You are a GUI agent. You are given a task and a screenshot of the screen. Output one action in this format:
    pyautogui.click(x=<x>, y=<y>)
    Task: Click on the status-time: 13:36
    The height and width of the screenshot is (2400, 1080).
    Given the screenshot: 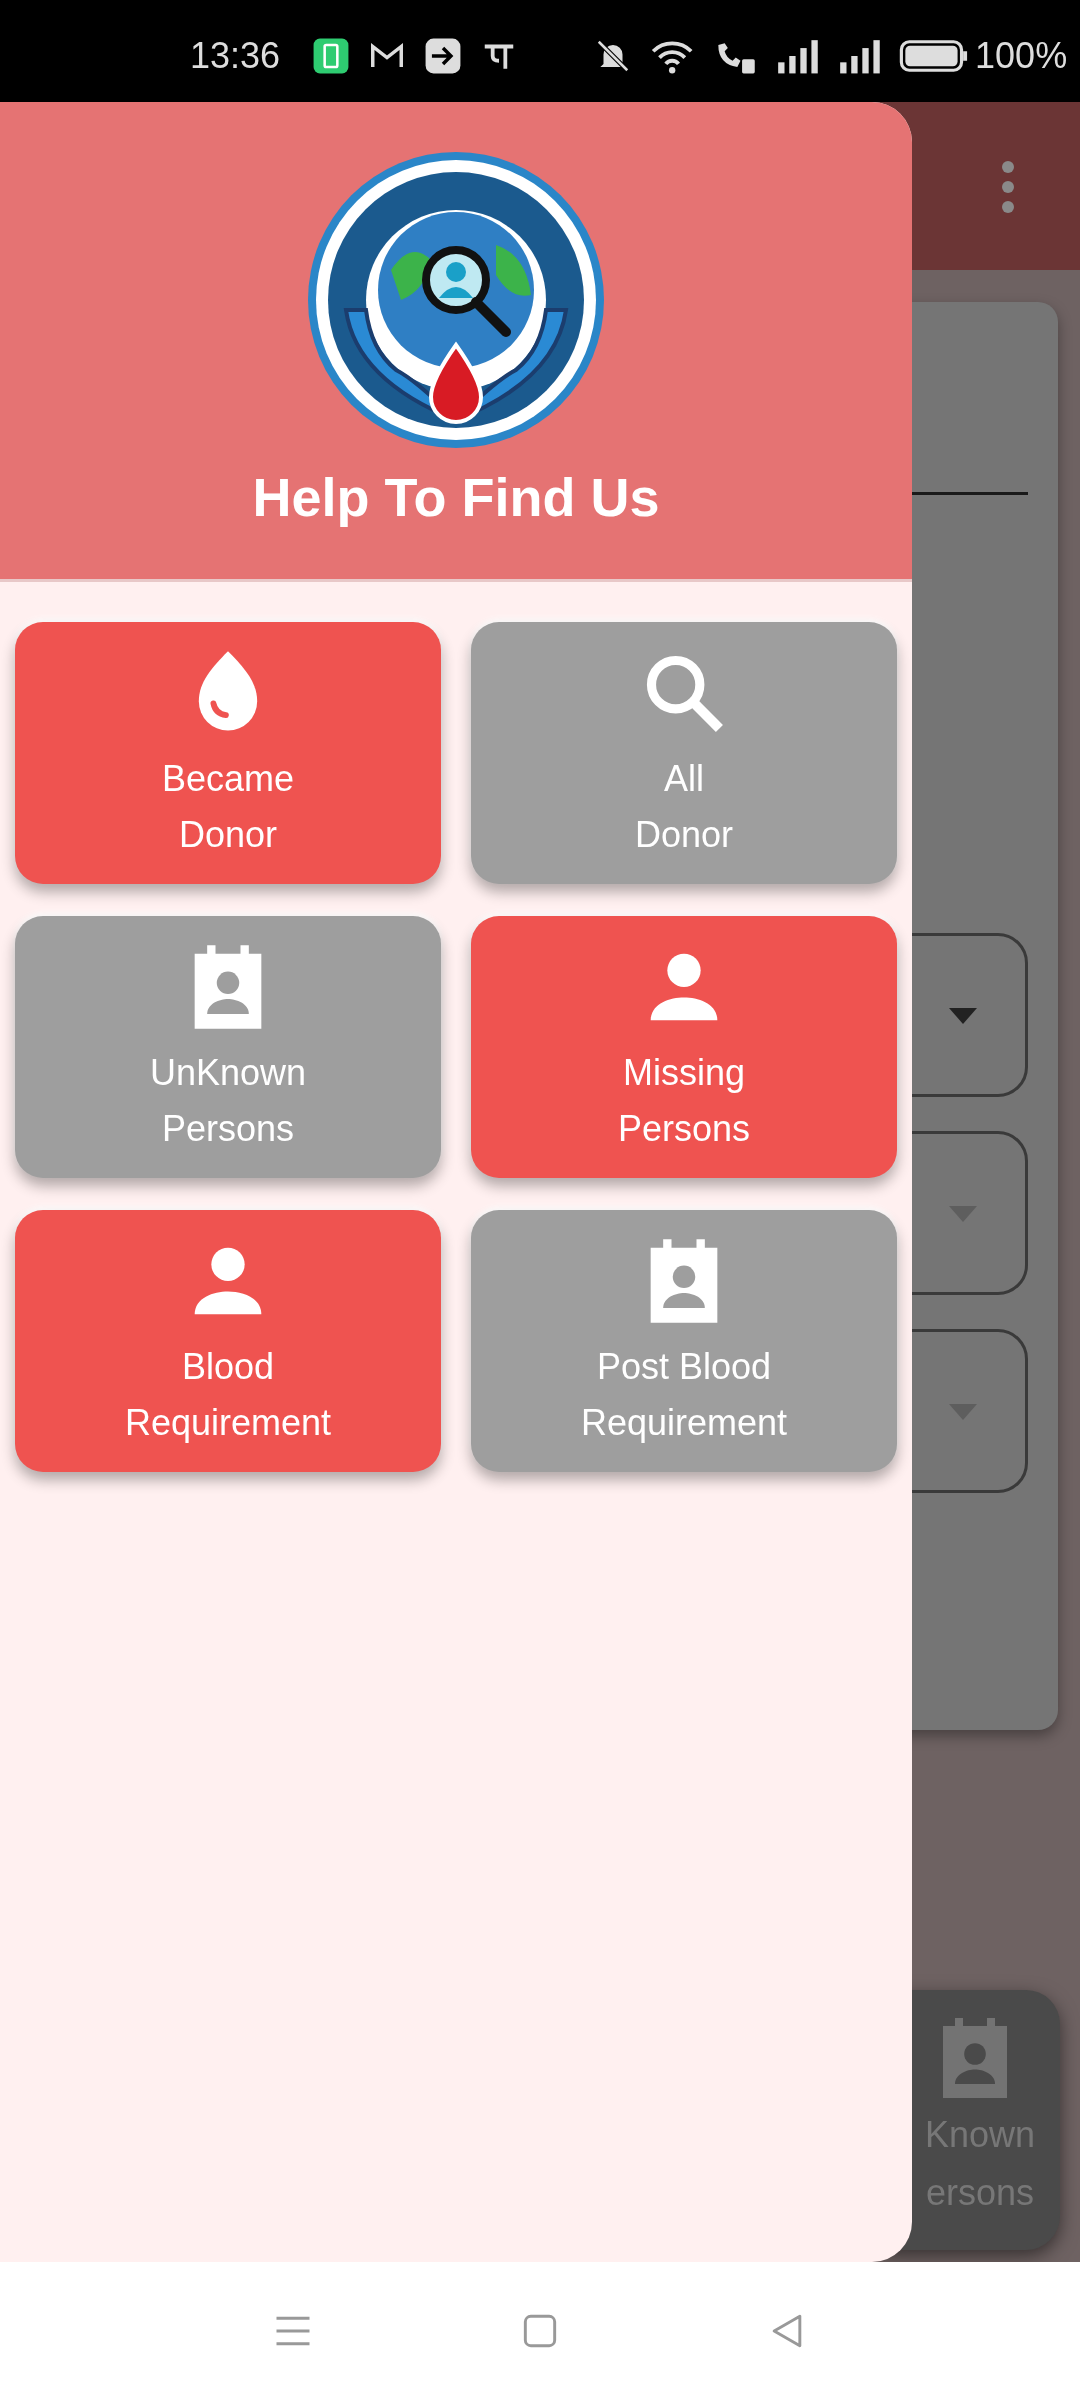 What is the action you would take?
    pyautogui.click(x=235, y=56)
    